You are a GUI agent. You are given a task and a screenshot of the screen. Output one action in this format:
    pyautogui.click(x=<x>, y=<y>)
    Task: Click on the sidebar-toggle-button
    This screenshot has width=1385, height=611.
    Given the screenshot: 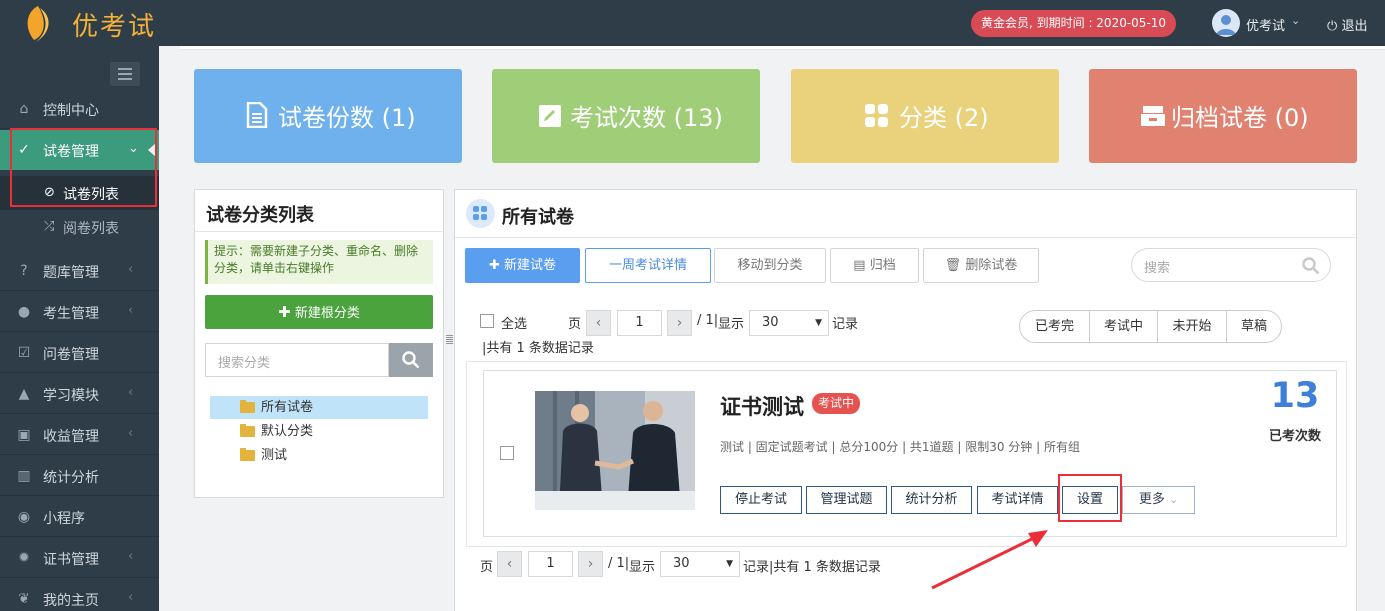 What is the action you would take?
    pyautogui.click(x=125, y=74)
    